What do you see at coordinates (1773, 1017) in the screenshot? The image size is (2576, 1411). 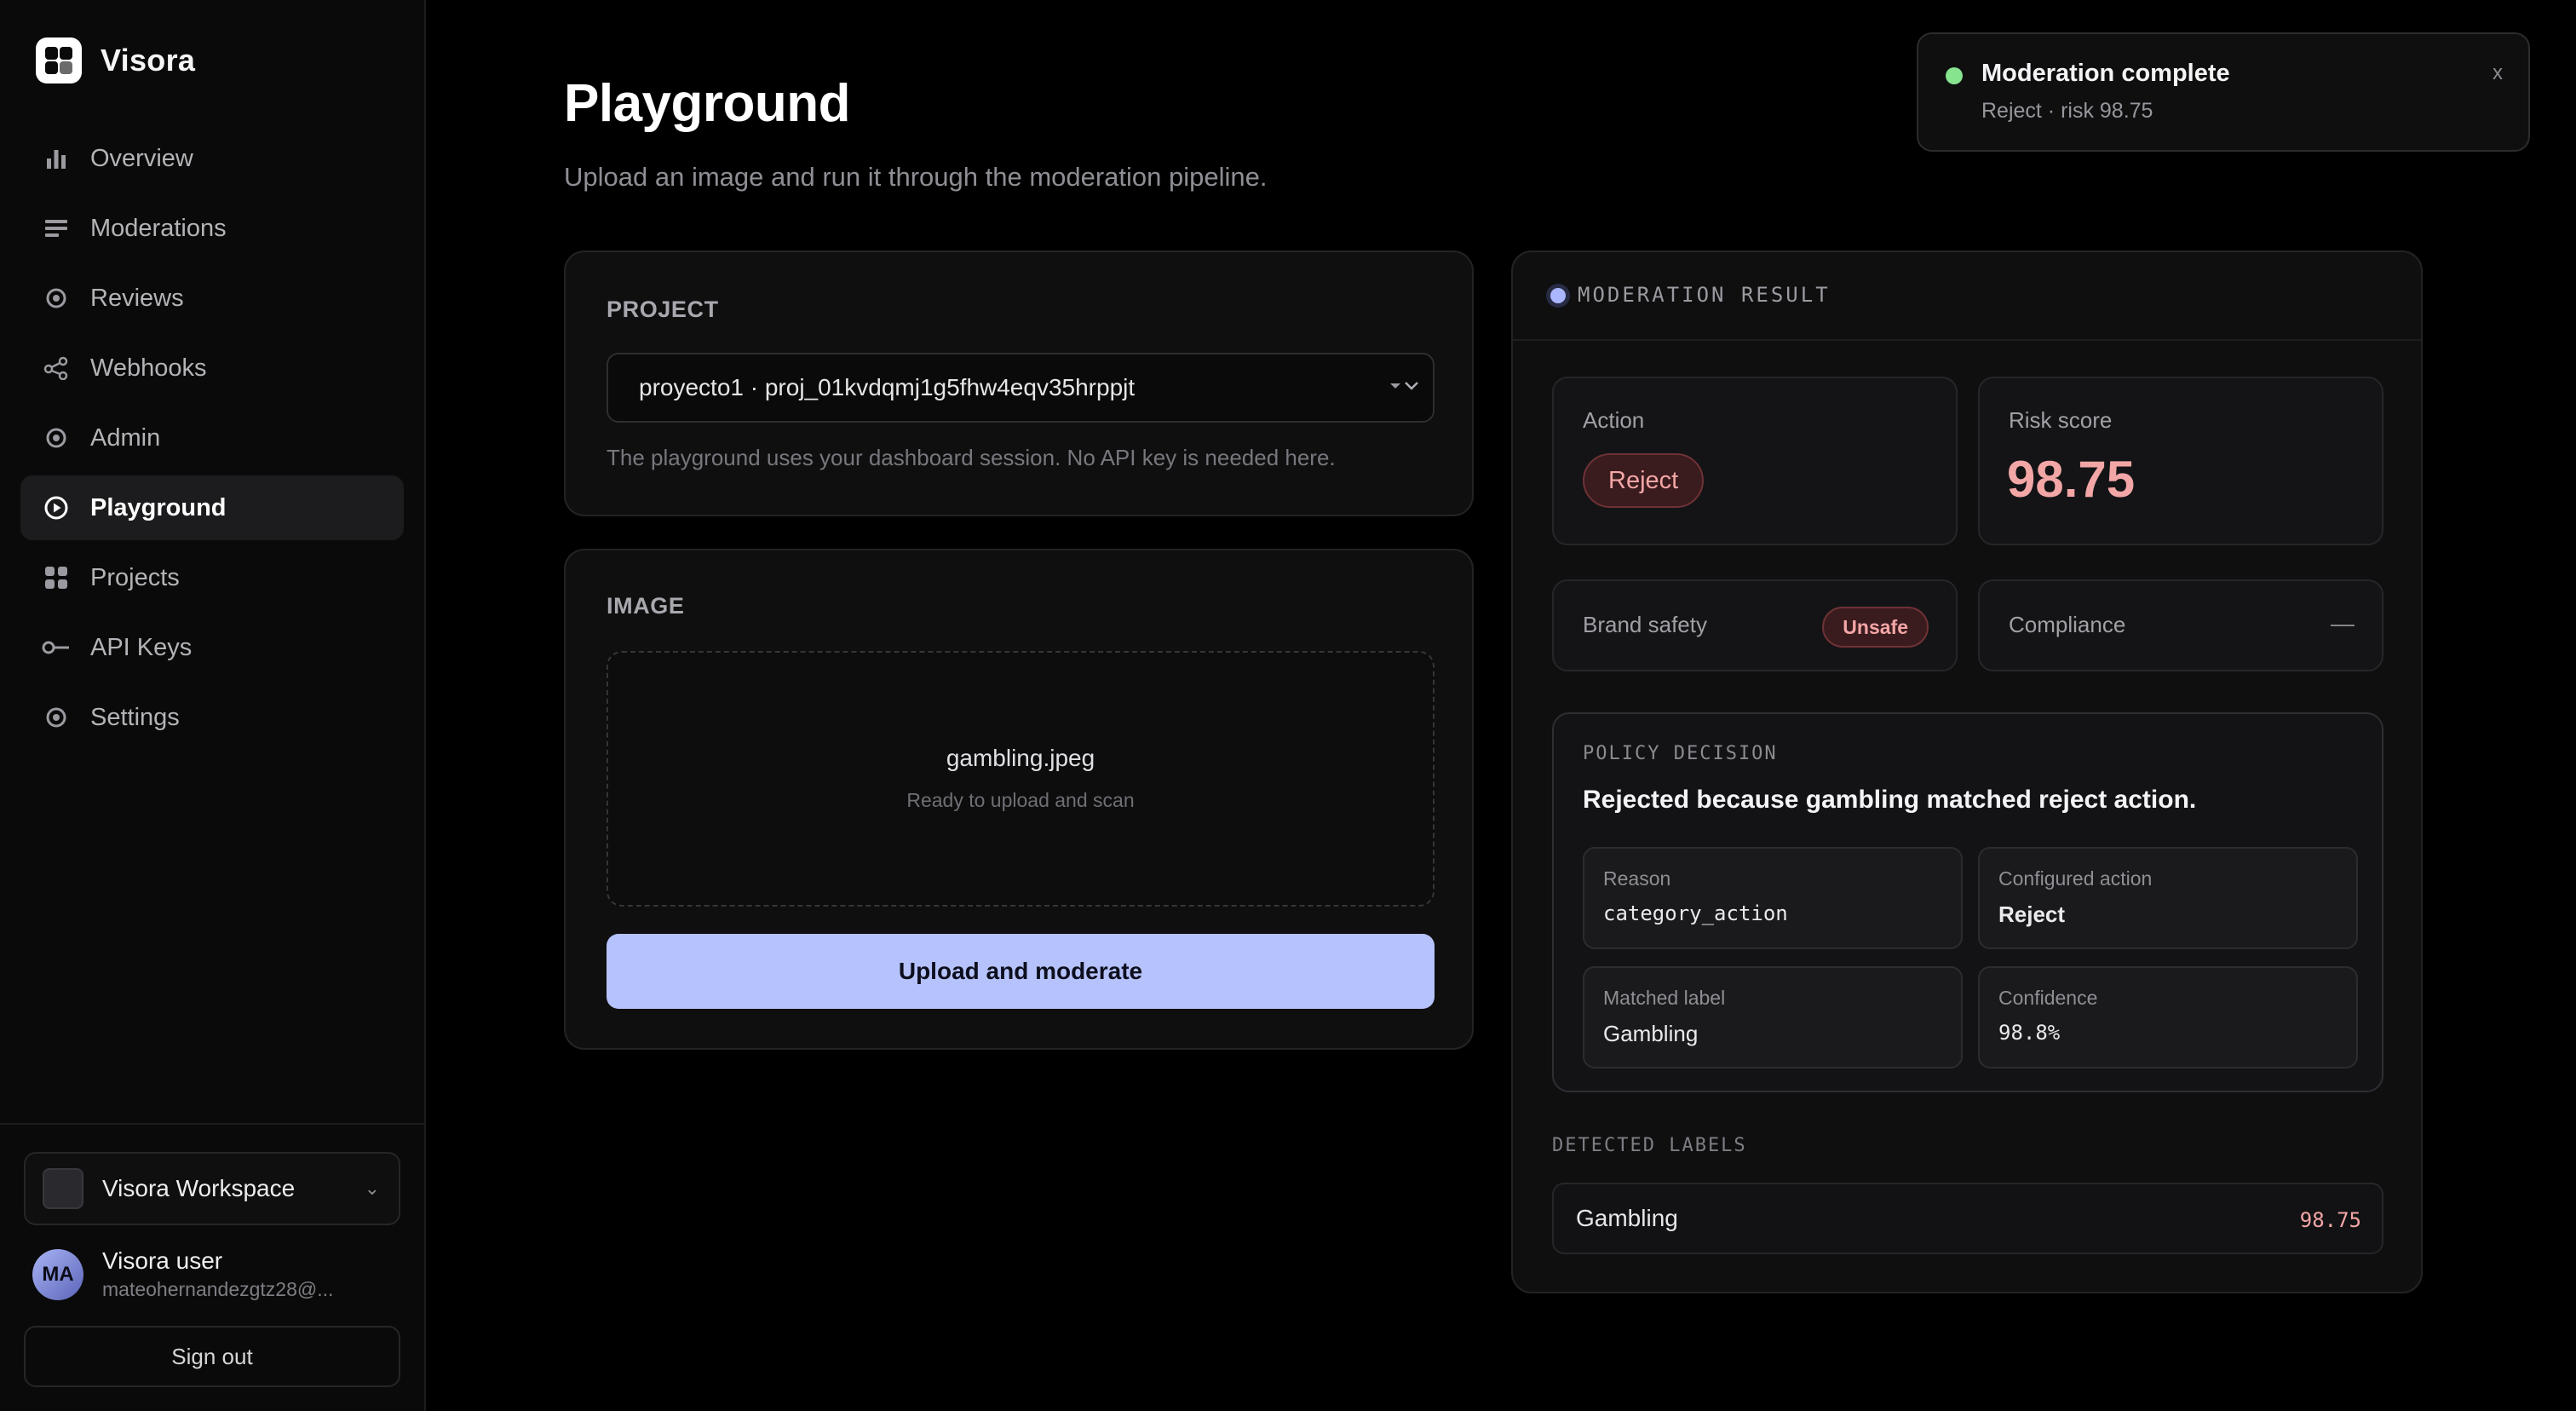 I see `matched-label-field: Matched label Gambling` at bounding box center [1773, 1017].